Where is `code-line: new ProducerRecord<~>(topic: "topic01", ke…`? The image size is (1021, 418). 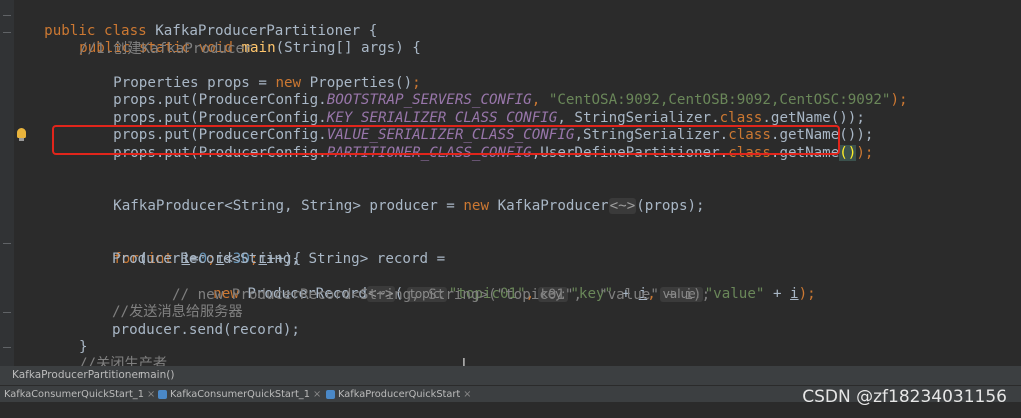
code-line: new ProducerRecord<~>(topic: "topic01", ke… is located at coordinates (514, 294).